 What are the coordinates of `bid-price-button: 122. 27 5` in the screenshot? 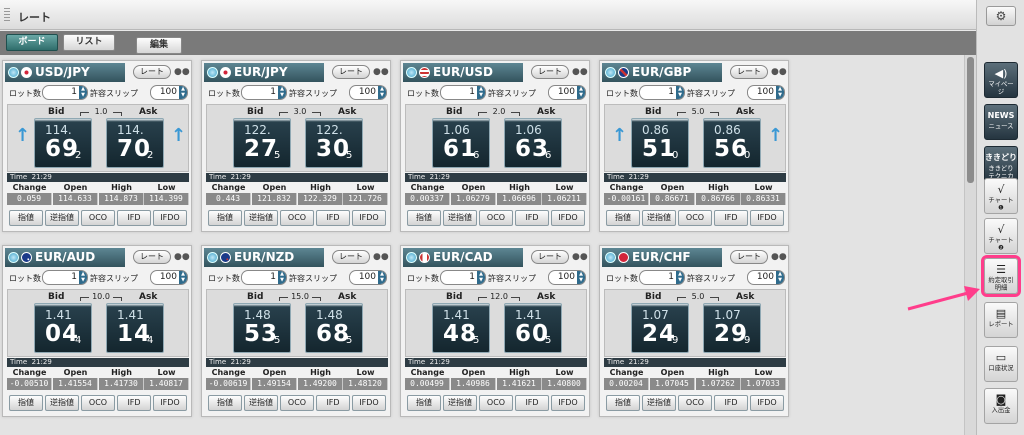 It's located at (262, 143).